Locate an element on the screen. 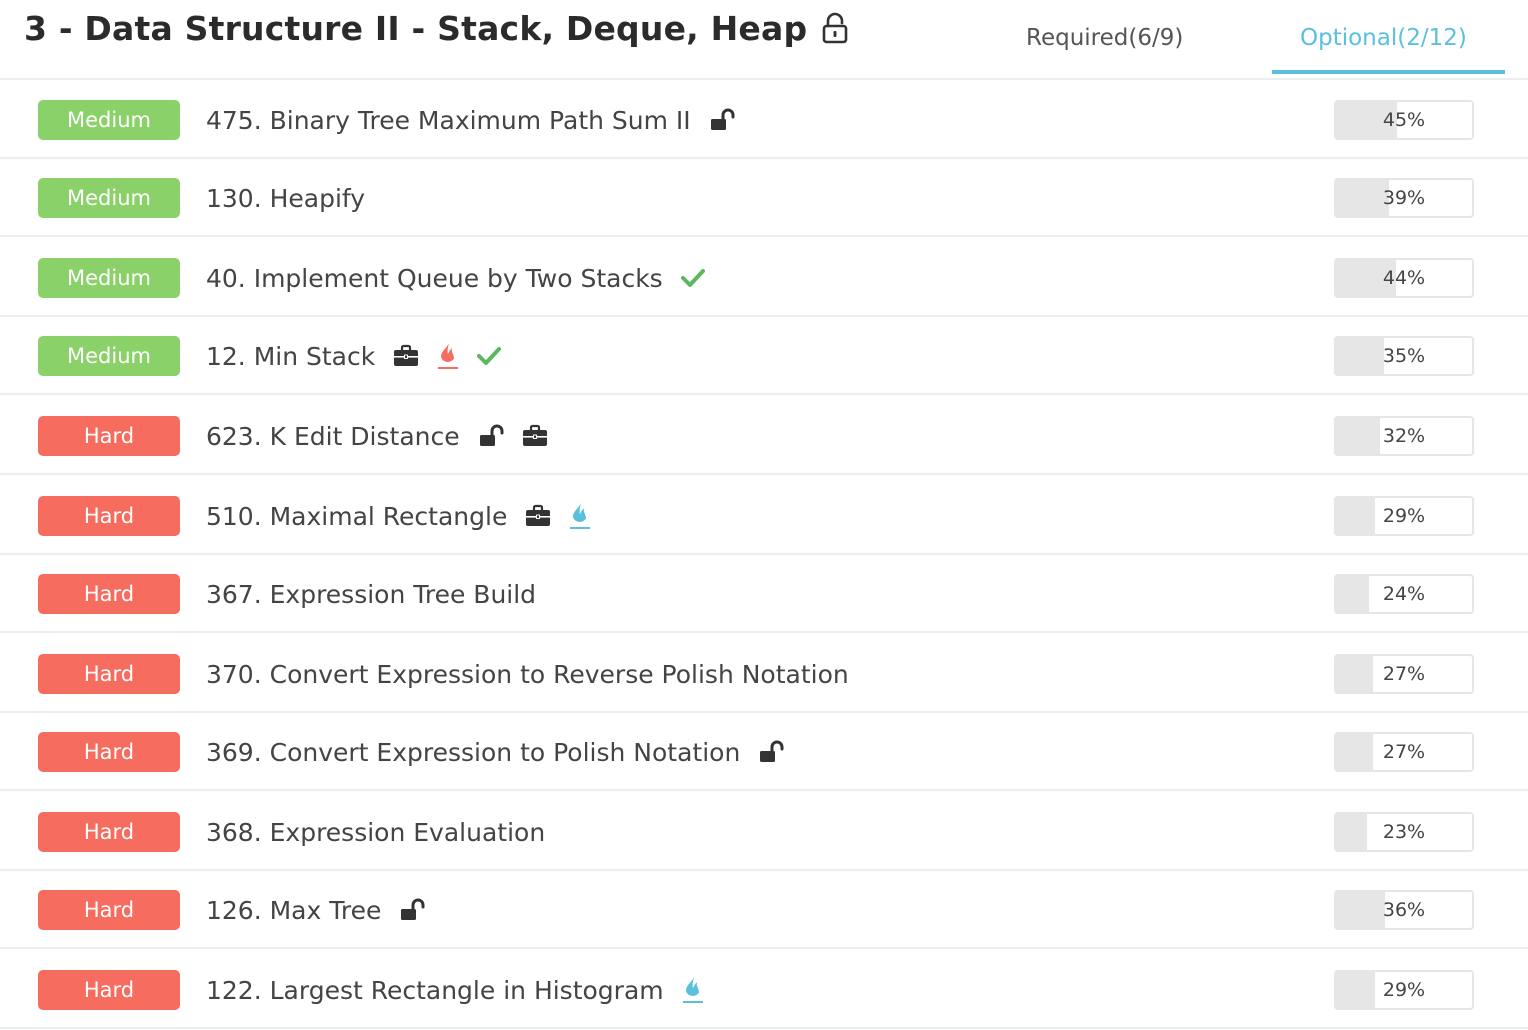  problem-row: Hard 367. Expression Tree Build 24% is located at coordinates (764, 593).